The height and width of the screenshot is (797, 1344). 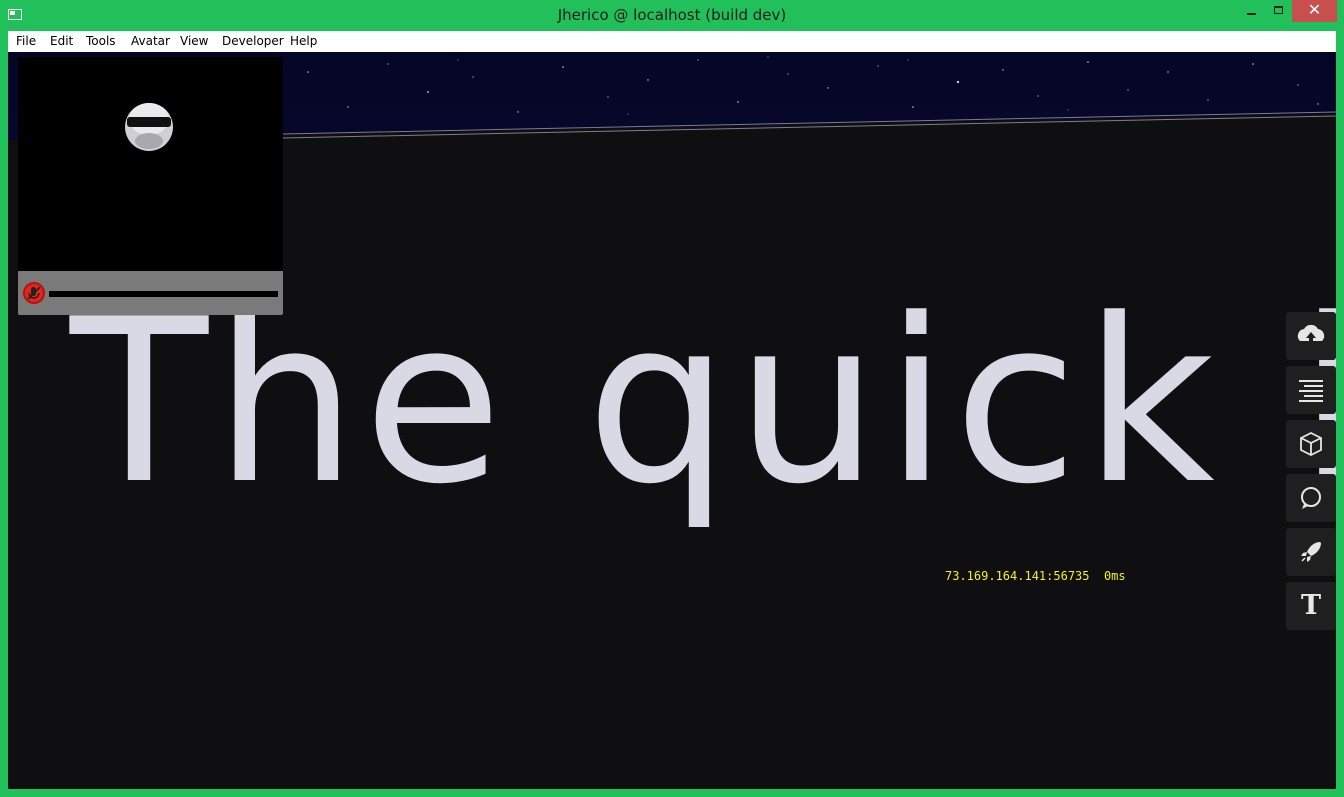 I want to click on examples-button, so click(x=1311, y=552).